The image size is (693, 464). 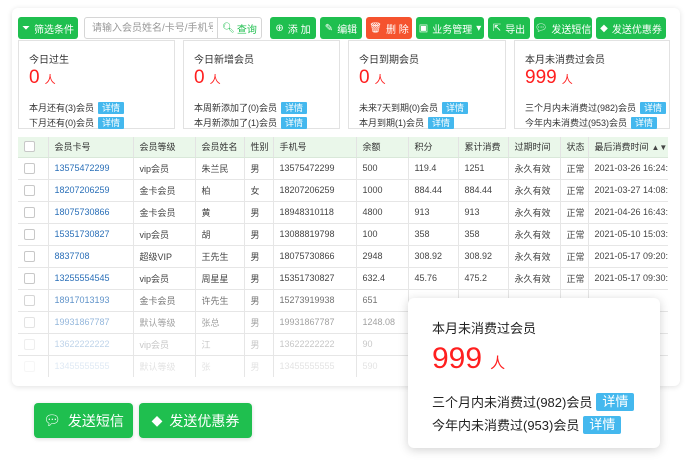 I want to click on edit-label: 编辑, so click(x=347, y=30).